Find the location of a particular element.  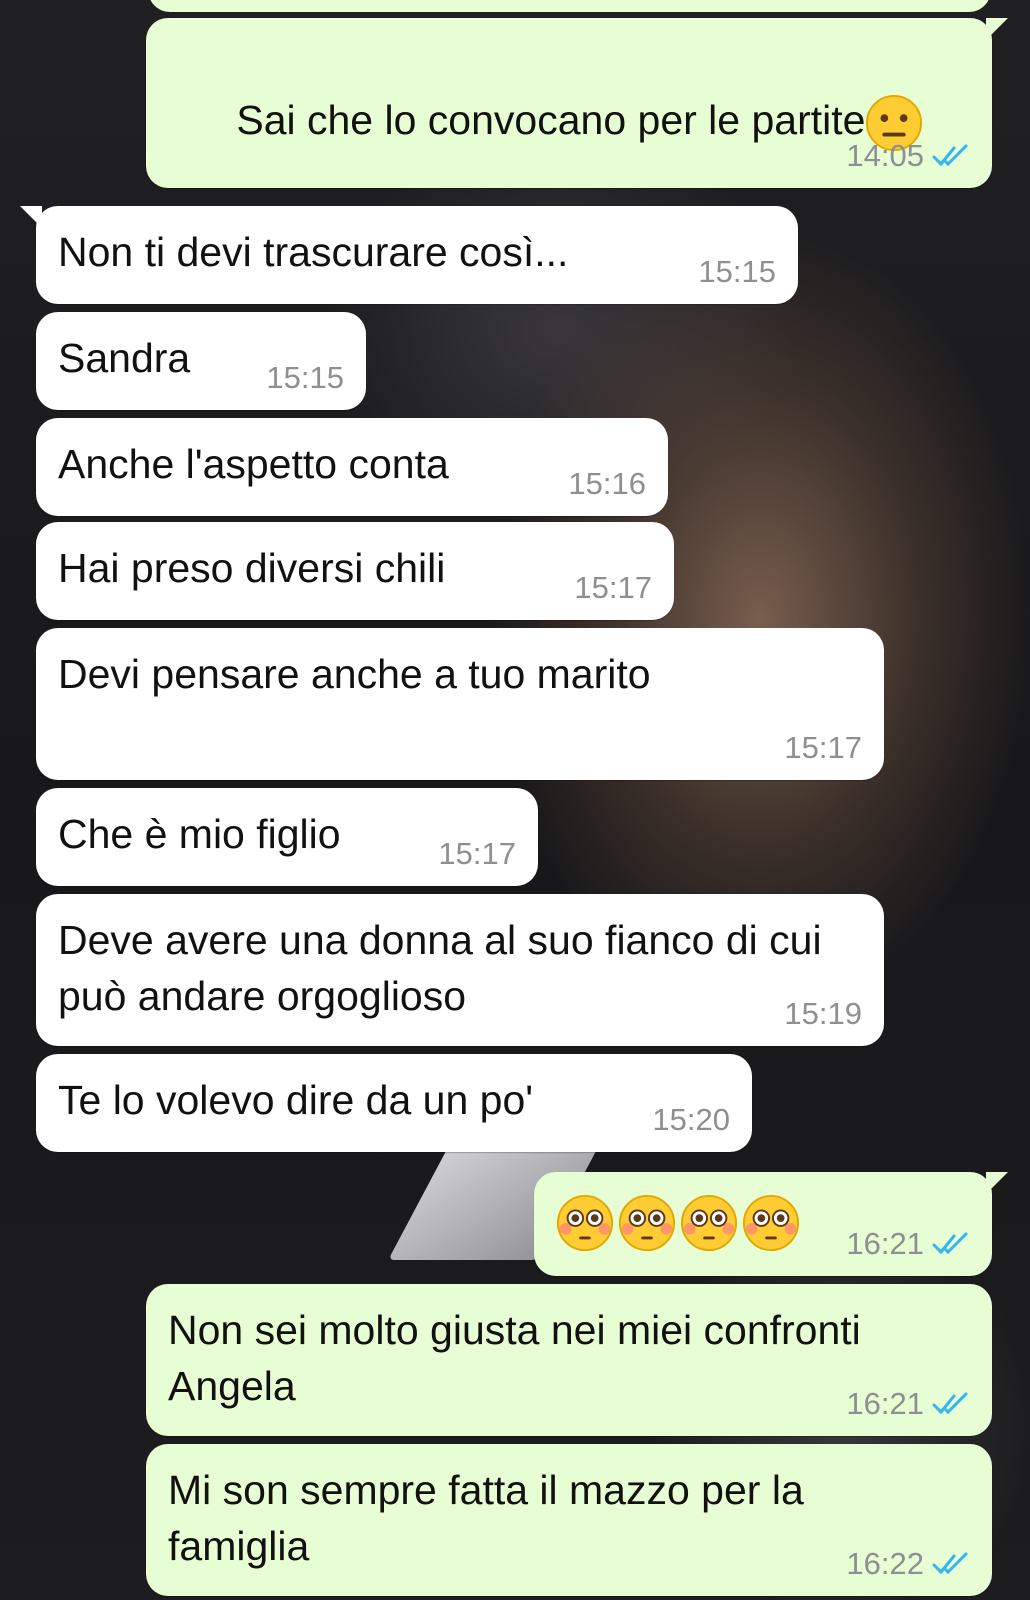

outgoing-message-bubble: 16:21 is located at coordinates (771, 1224).